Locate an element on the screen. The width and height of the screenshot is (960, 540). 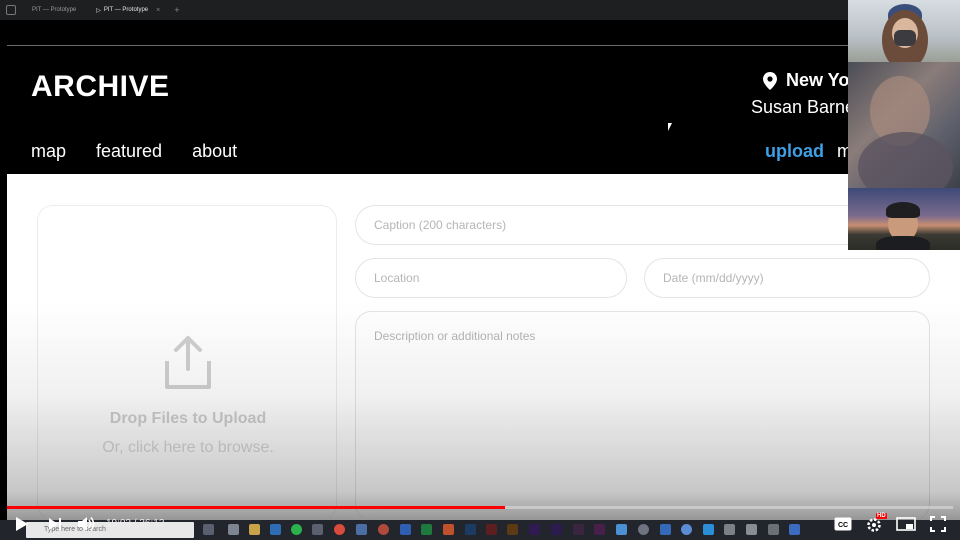
browse-link: Or, click here to browse. is located at coordinates (188, 448).